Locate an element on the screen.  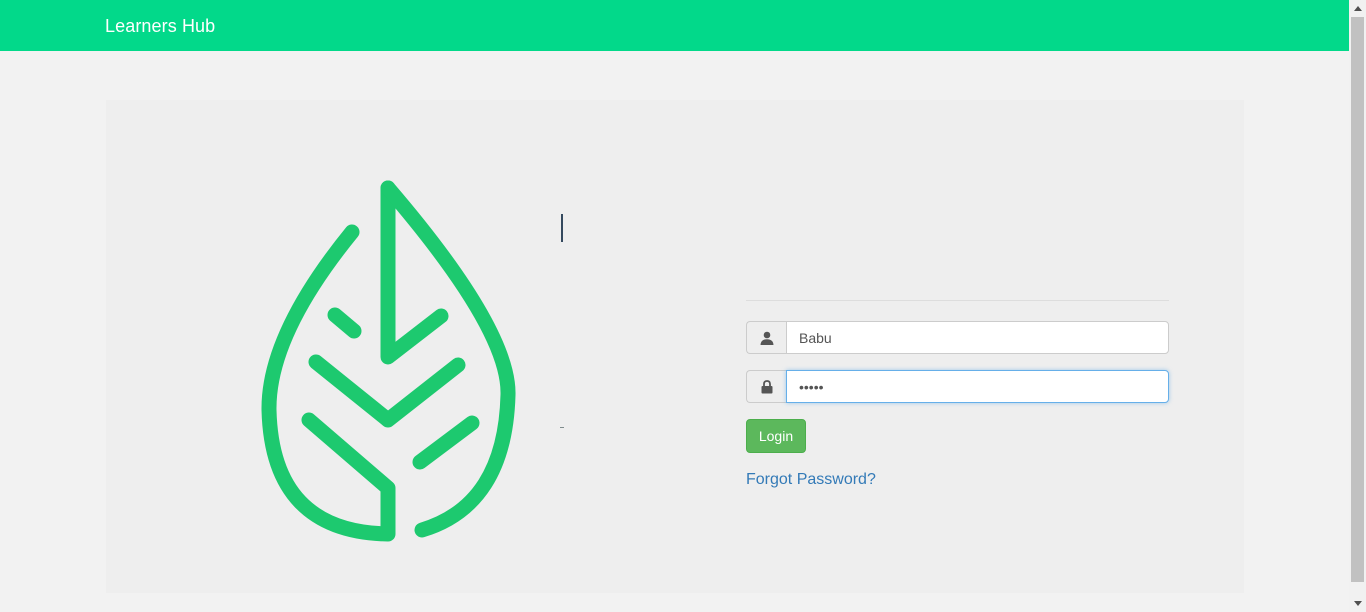
username-group is located at coordinates (957, 337).